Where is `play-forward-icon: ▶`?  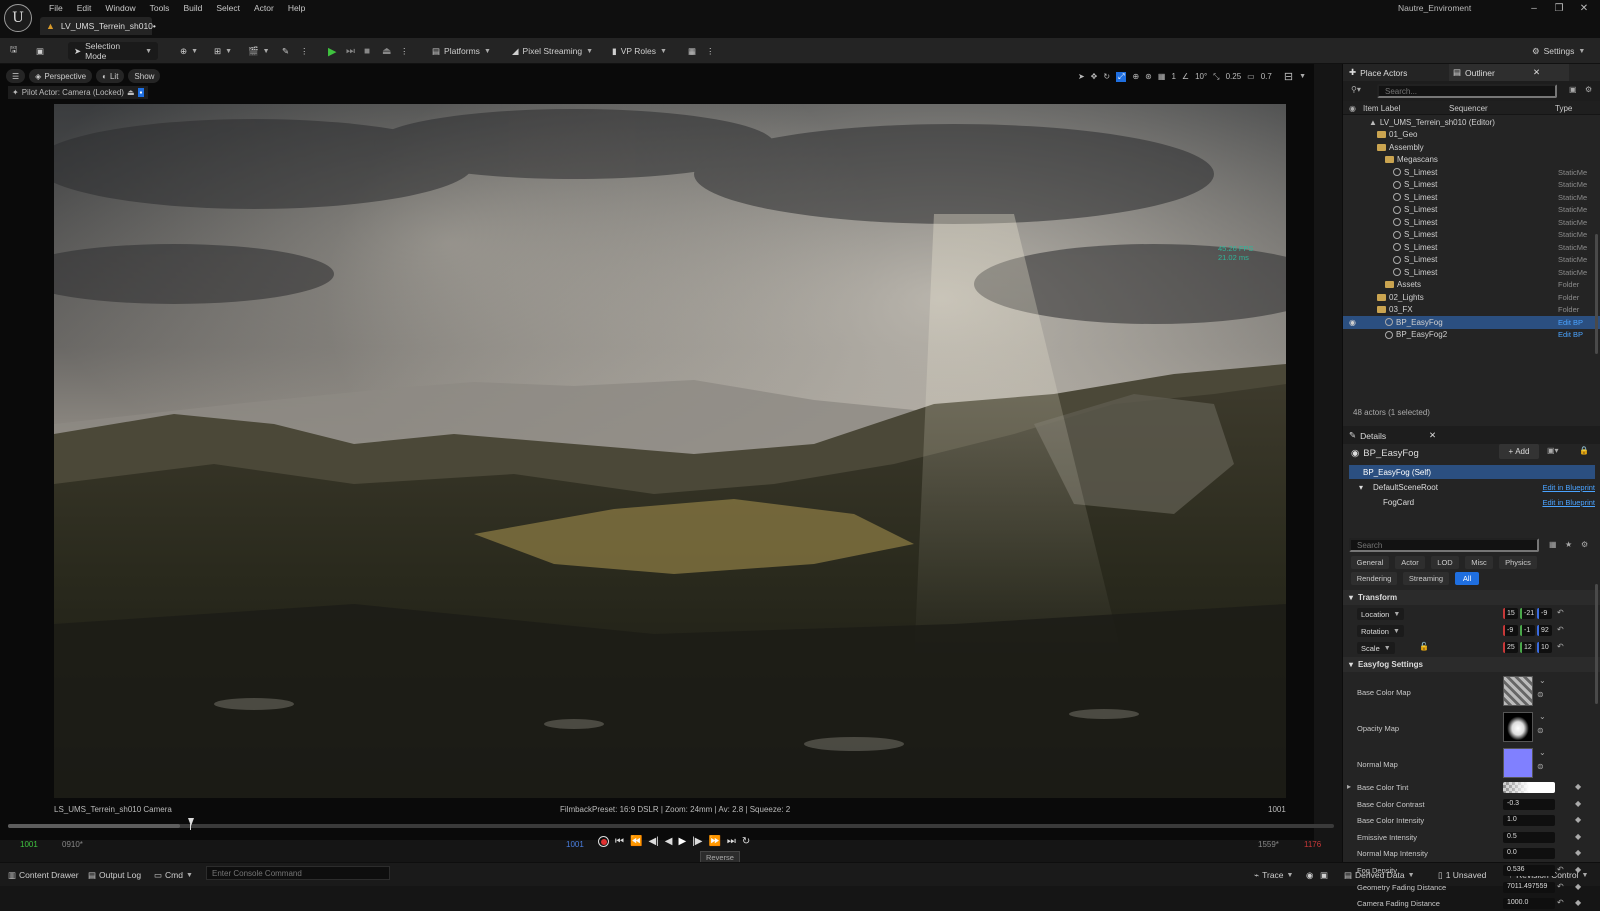 play-forward-icon: ▶ is located at coordinates (682, 841).